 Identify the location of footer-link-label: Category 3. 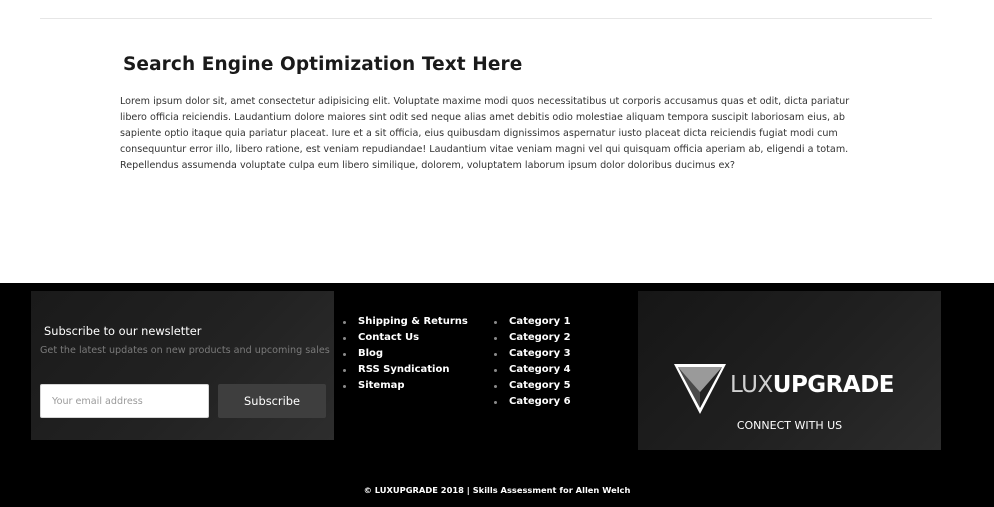
(540, 353).